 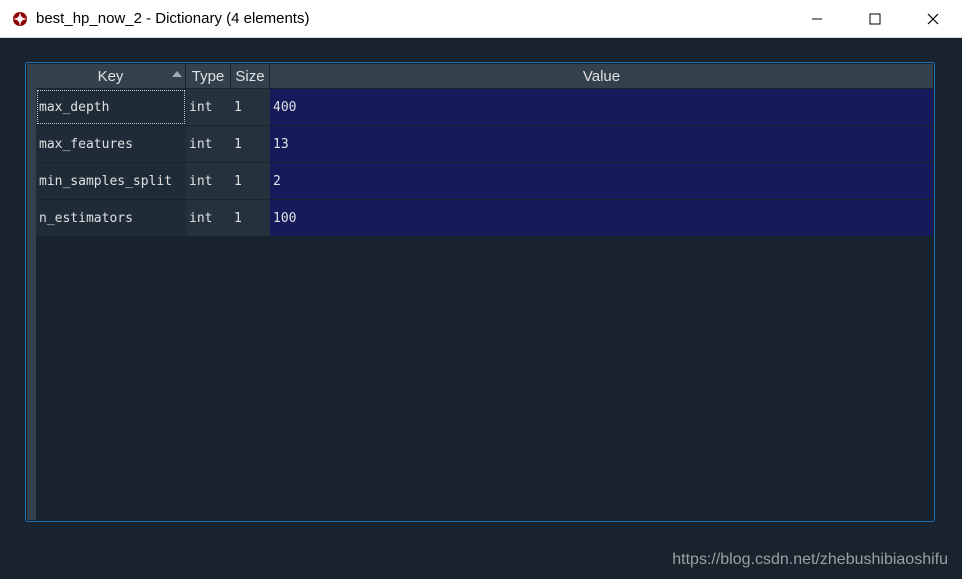 I want to click on column-header-value-label: Value, so click(x=601, y=76).